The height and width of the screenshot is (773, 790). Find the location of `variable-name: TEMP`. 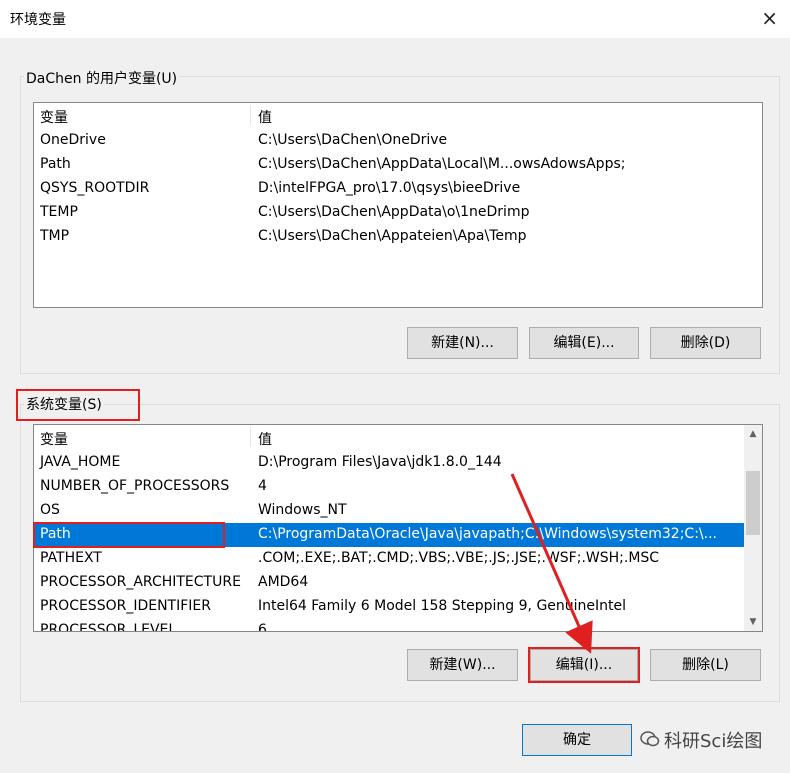

variable-name: TEMP is located at coordinates (59, 212).